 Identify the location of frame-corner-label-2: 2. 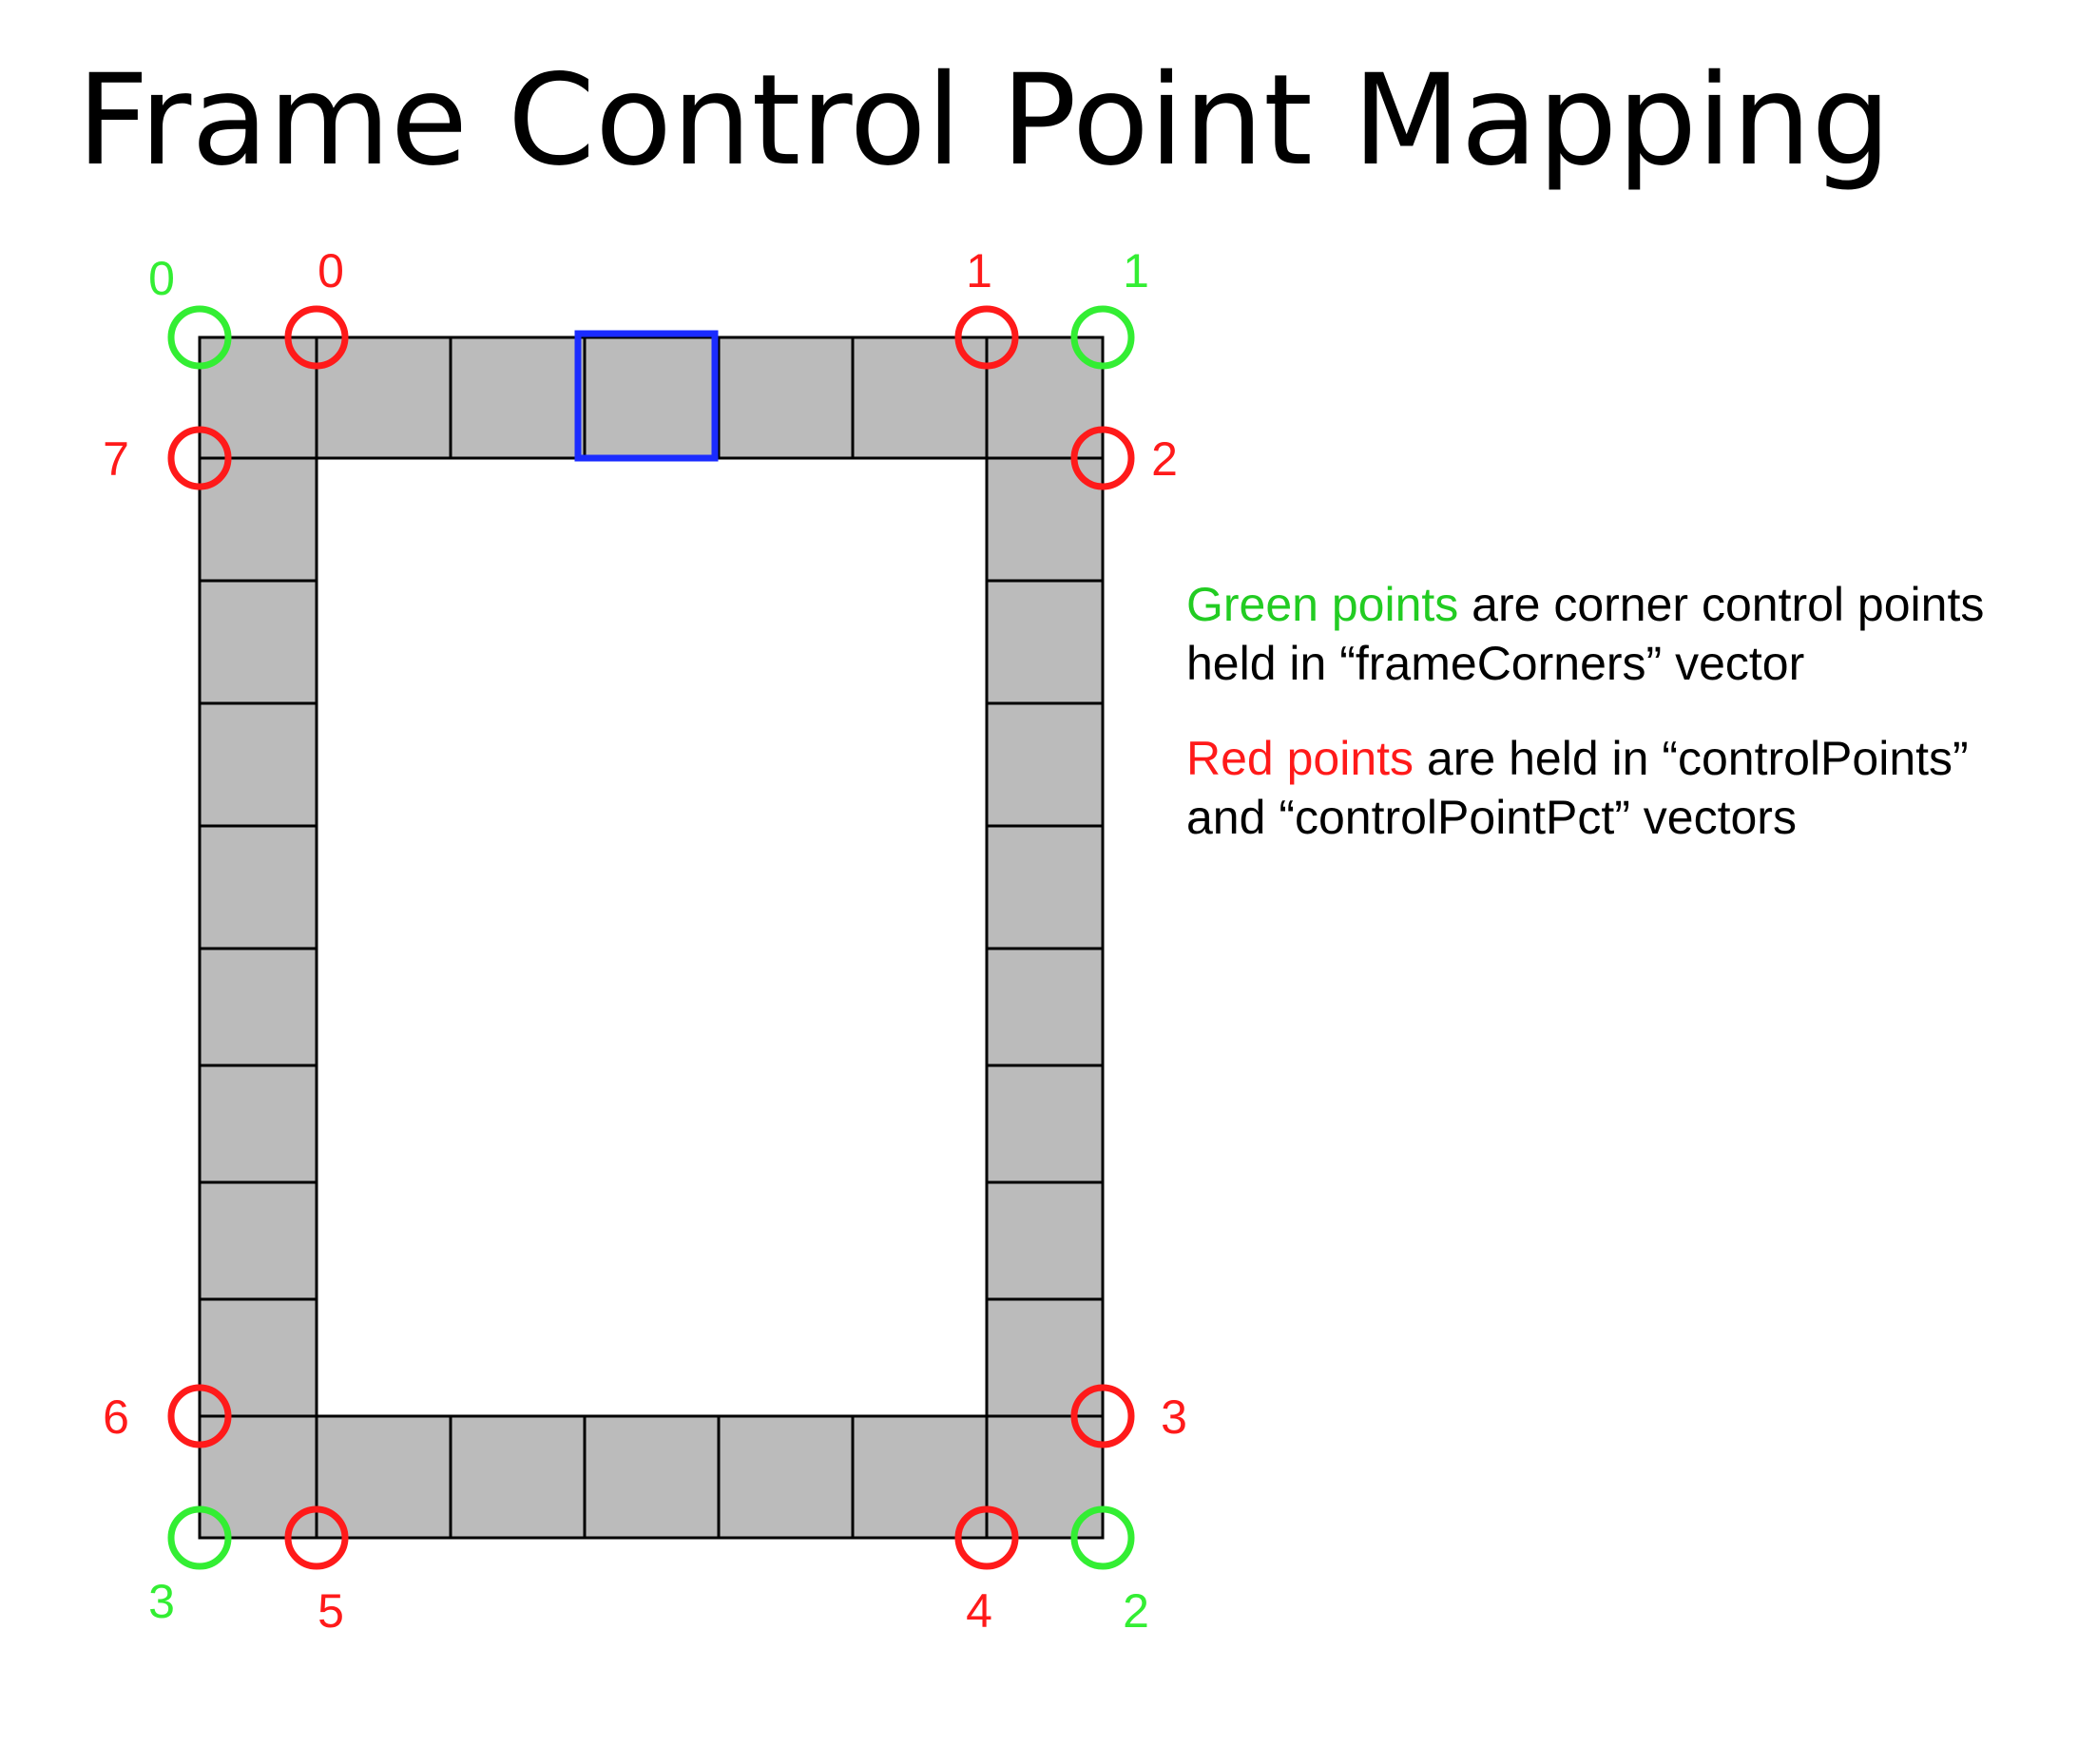
(1136, 1611).